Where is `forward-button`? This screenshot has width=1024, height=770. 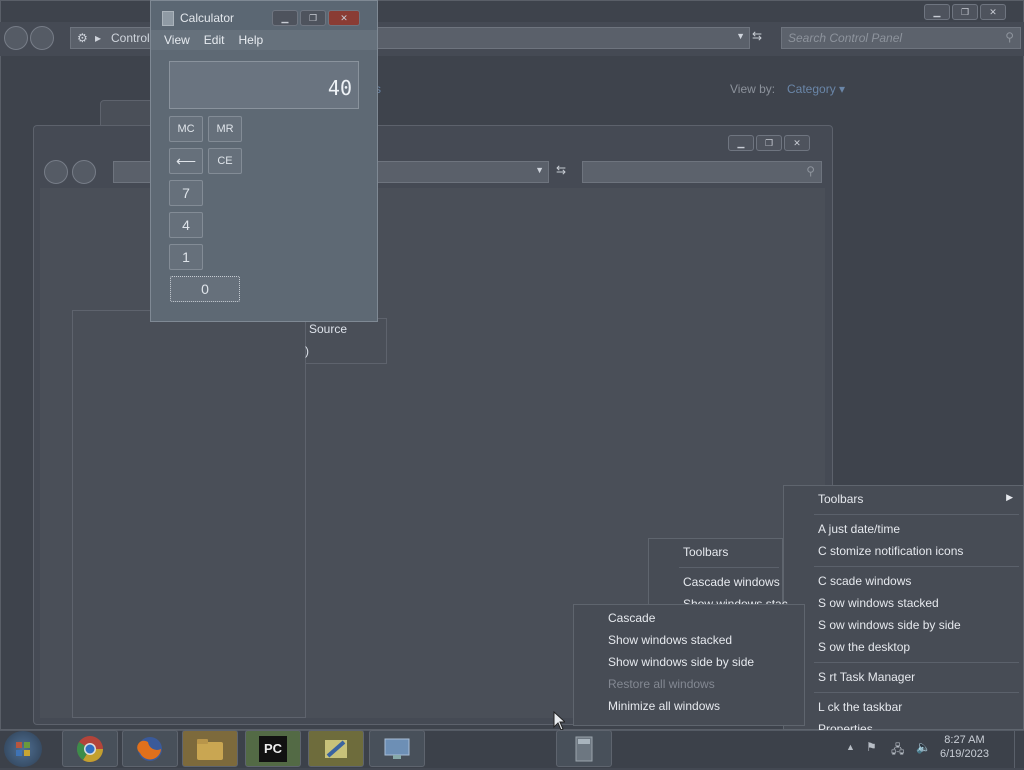
forward-button is located at coordinates (42, 38).